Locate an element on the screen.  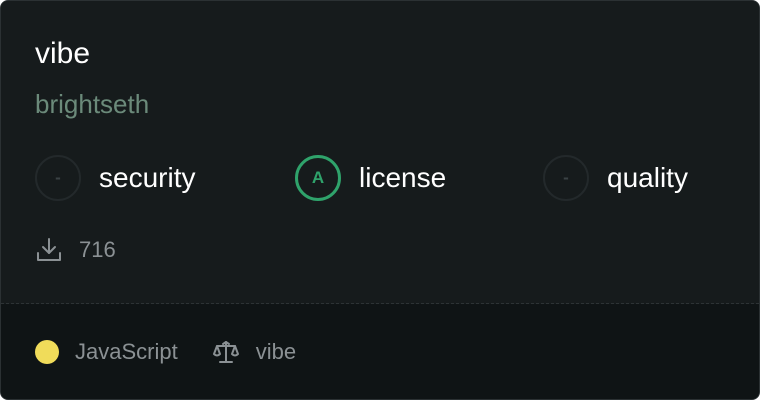
security-label: security is located at coordinates (147, 177).